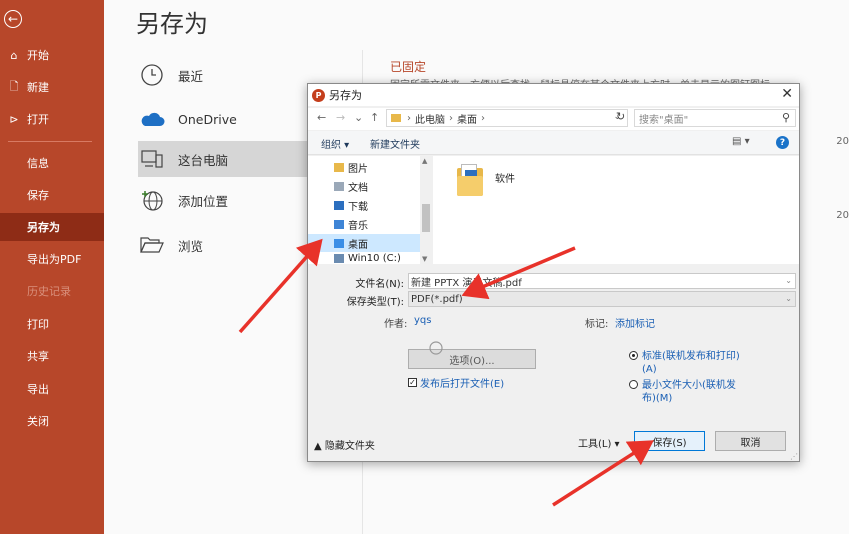 Image resolution: width=849 pixels, height=534 pixels. Describe the element at coordinates (223, 200) in the screenshot. I see `location-add-place: 添加位置` at that location.